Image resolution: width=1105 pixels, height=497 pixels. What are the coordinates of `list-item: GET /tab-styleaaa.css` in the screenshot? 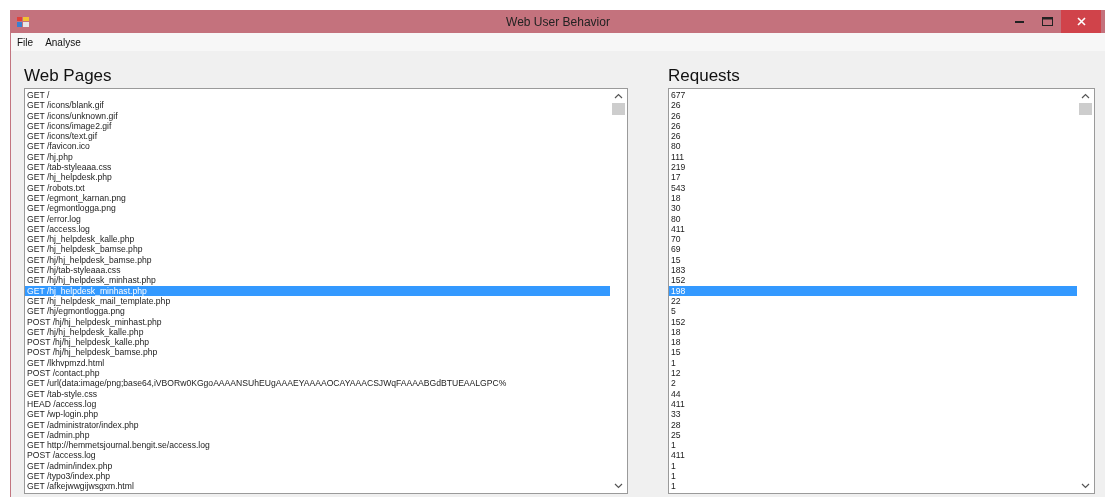 It's located at (317, 167).